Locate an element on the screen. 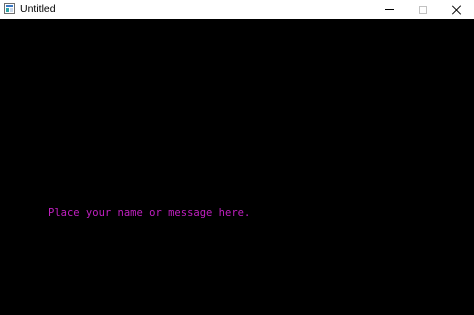  app-icon is located at coordinates (9, 8).